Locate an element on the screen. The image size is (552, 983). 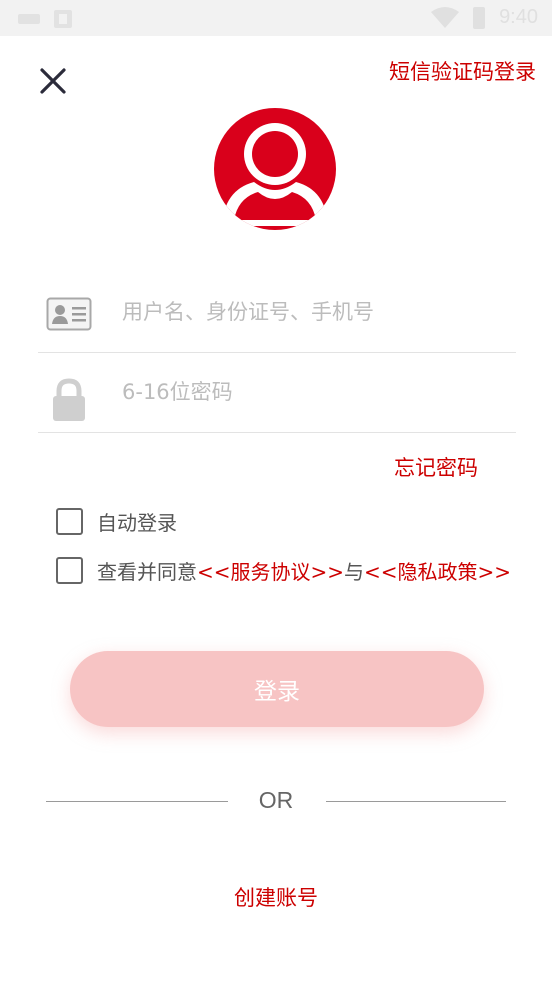
auto-login-label: 自动登录 is located at coordinates (137, 523).